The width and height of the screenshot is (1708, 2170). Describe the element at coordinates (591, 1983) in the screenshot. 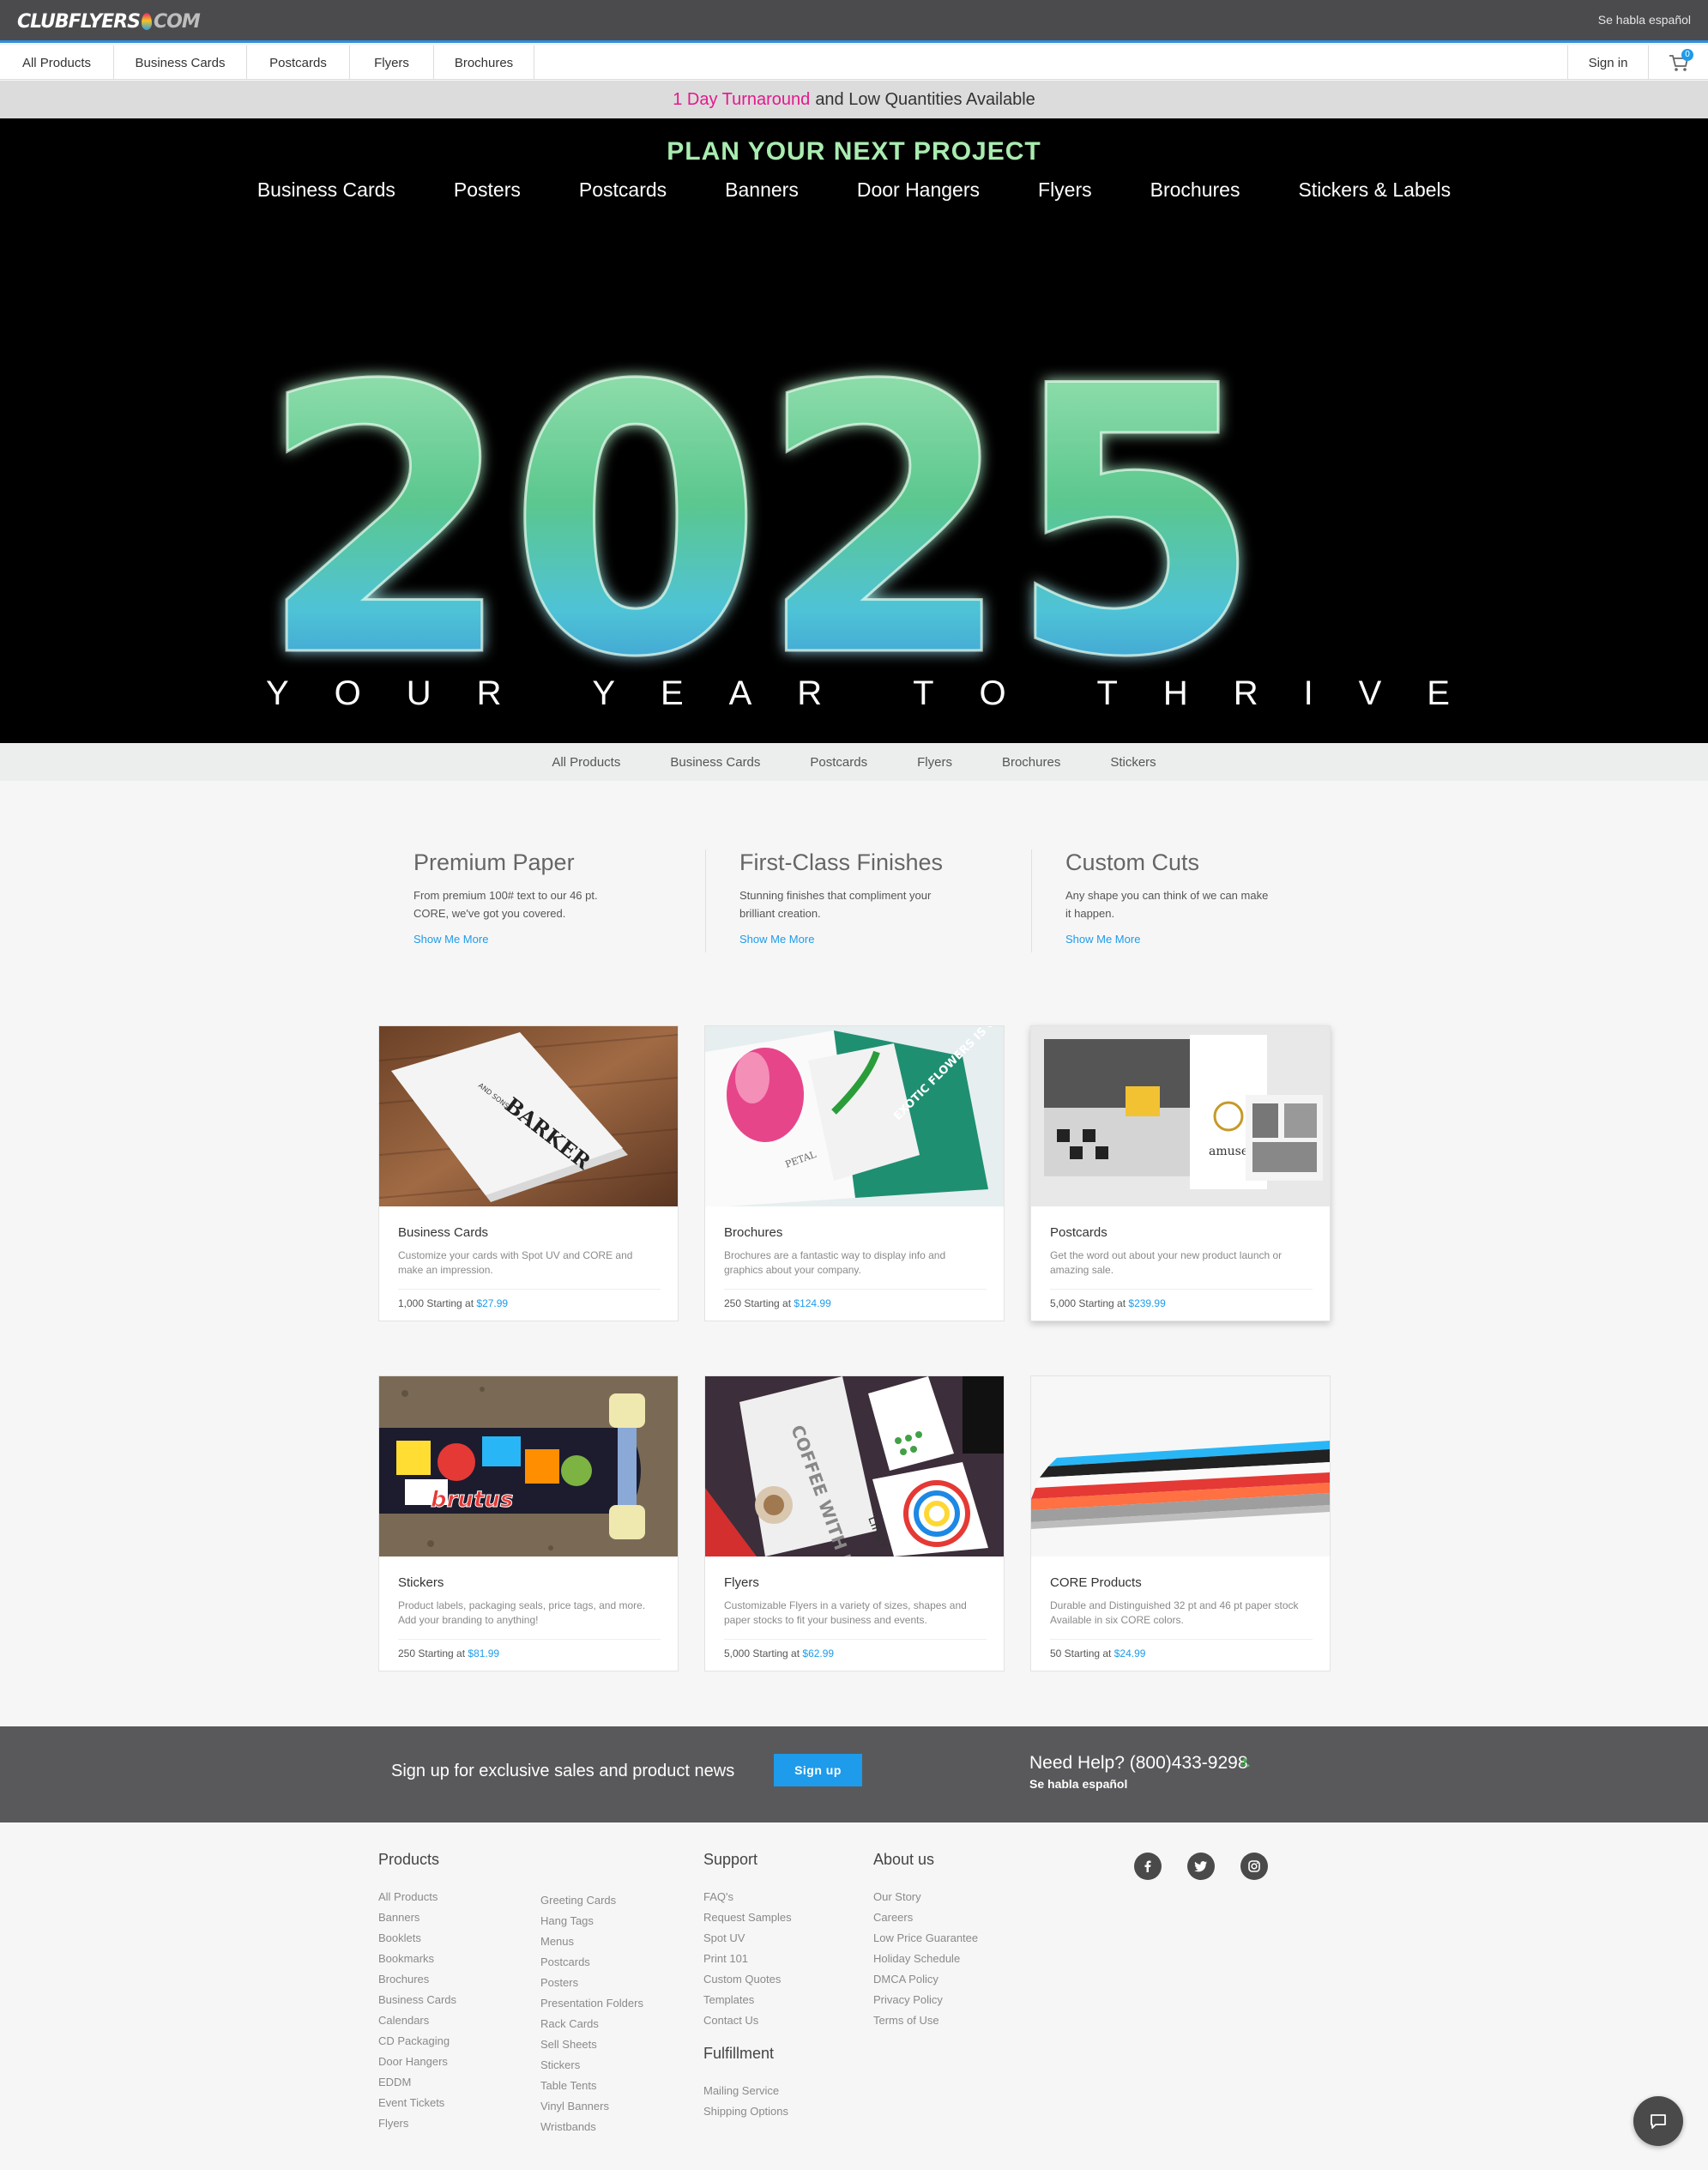

I see `footer-link: Posters` at that location.